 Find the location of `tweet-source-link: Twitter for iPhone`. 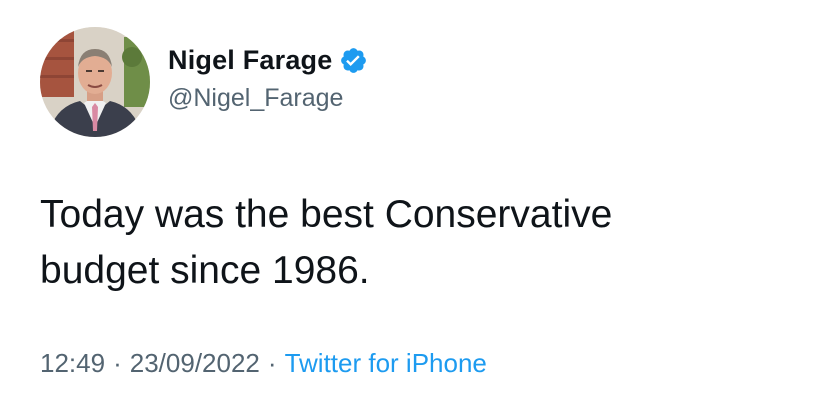

tweet-source-link: Twitter for iPhone is located at coordinates (386, 363).